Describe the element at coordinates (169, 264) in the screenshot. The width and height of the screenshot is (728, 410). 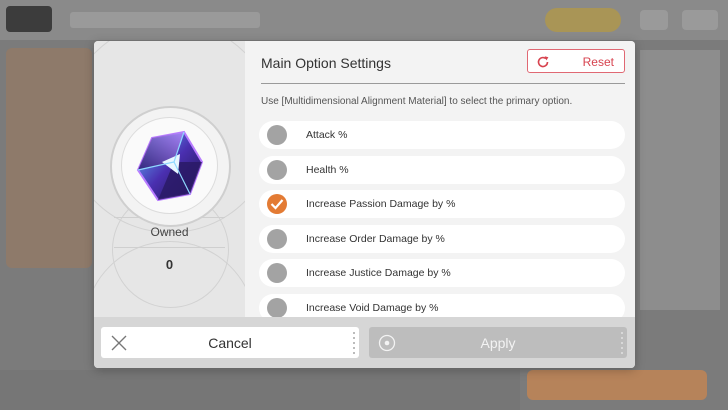
I see `owned-count: 0` at that location.